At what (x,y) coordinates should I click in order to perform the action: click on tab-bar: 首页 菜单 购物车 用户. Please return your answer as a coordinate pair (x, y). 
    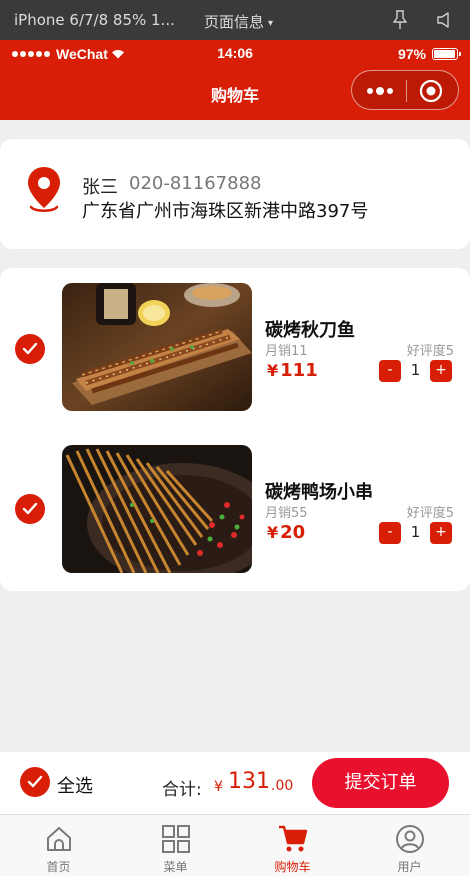
    Looking at the image, I should click on (235, 845).